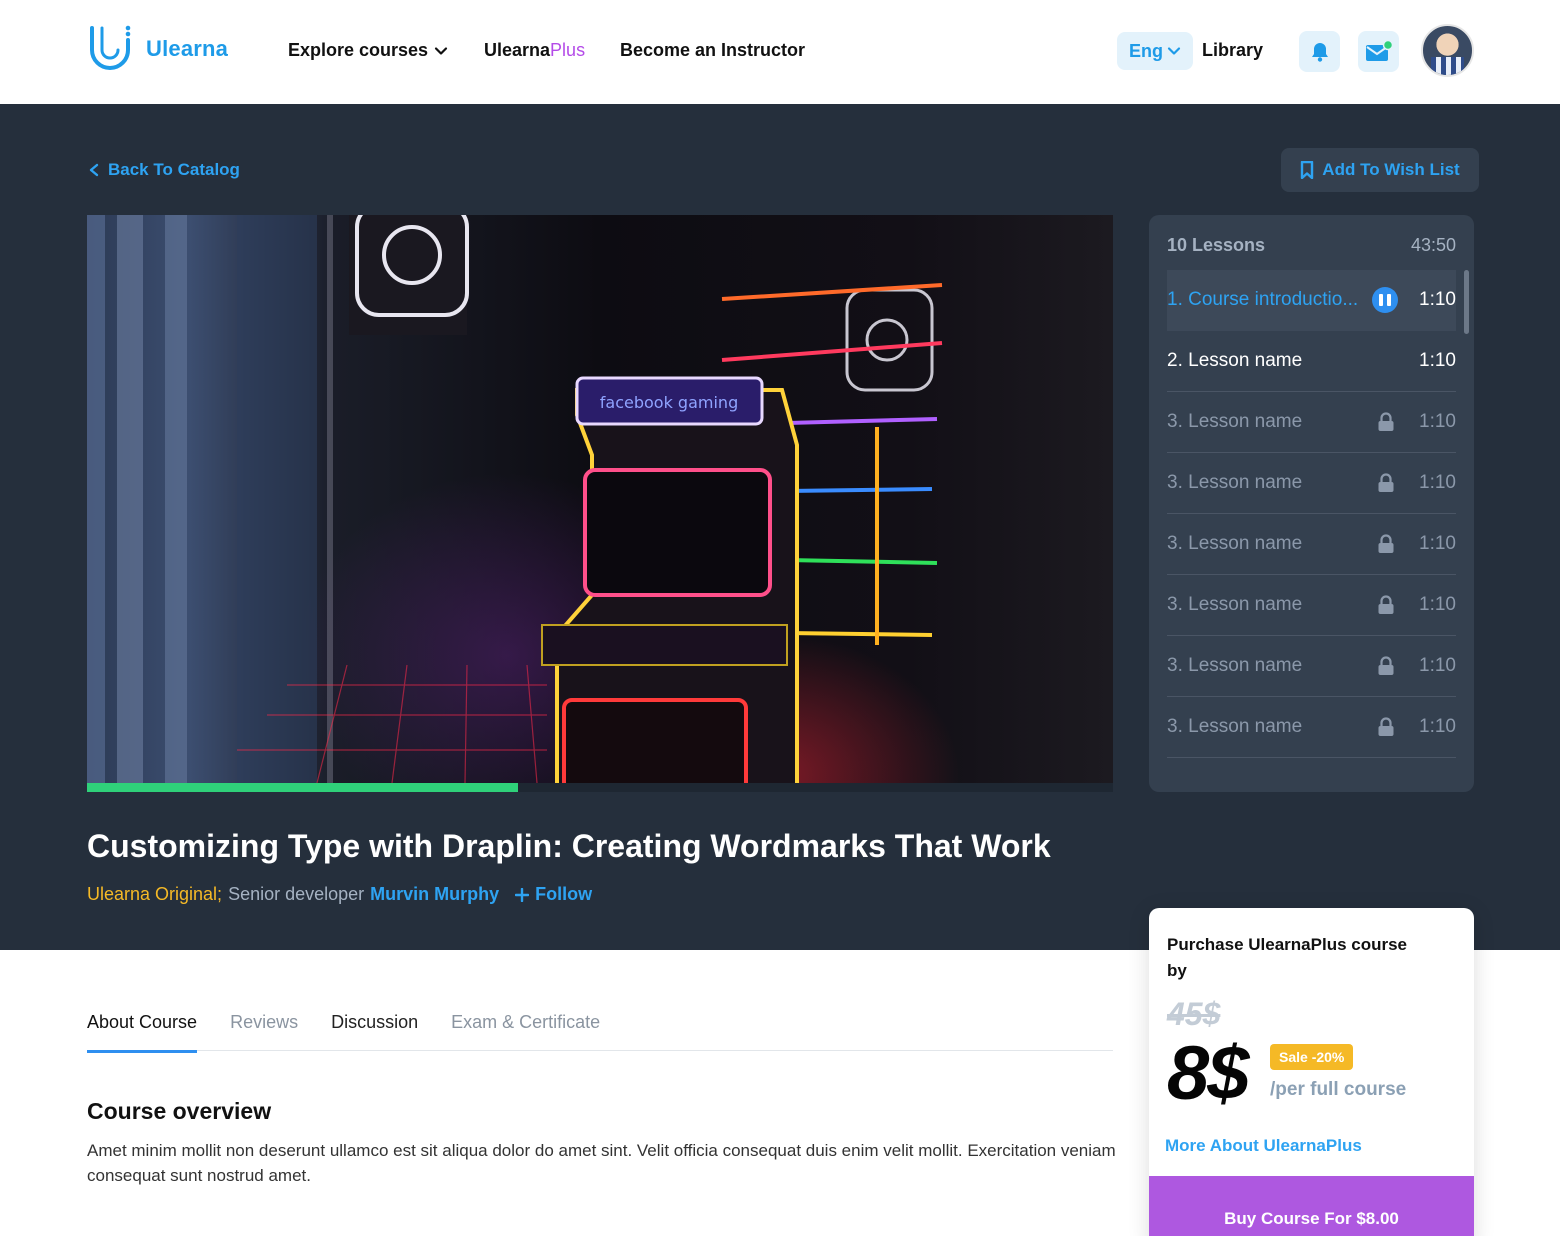  What do you see at coordinates (568, 50) in the screenshot?
I see `nav-plus-suffix: Plus` at bounding box center [568, 50].